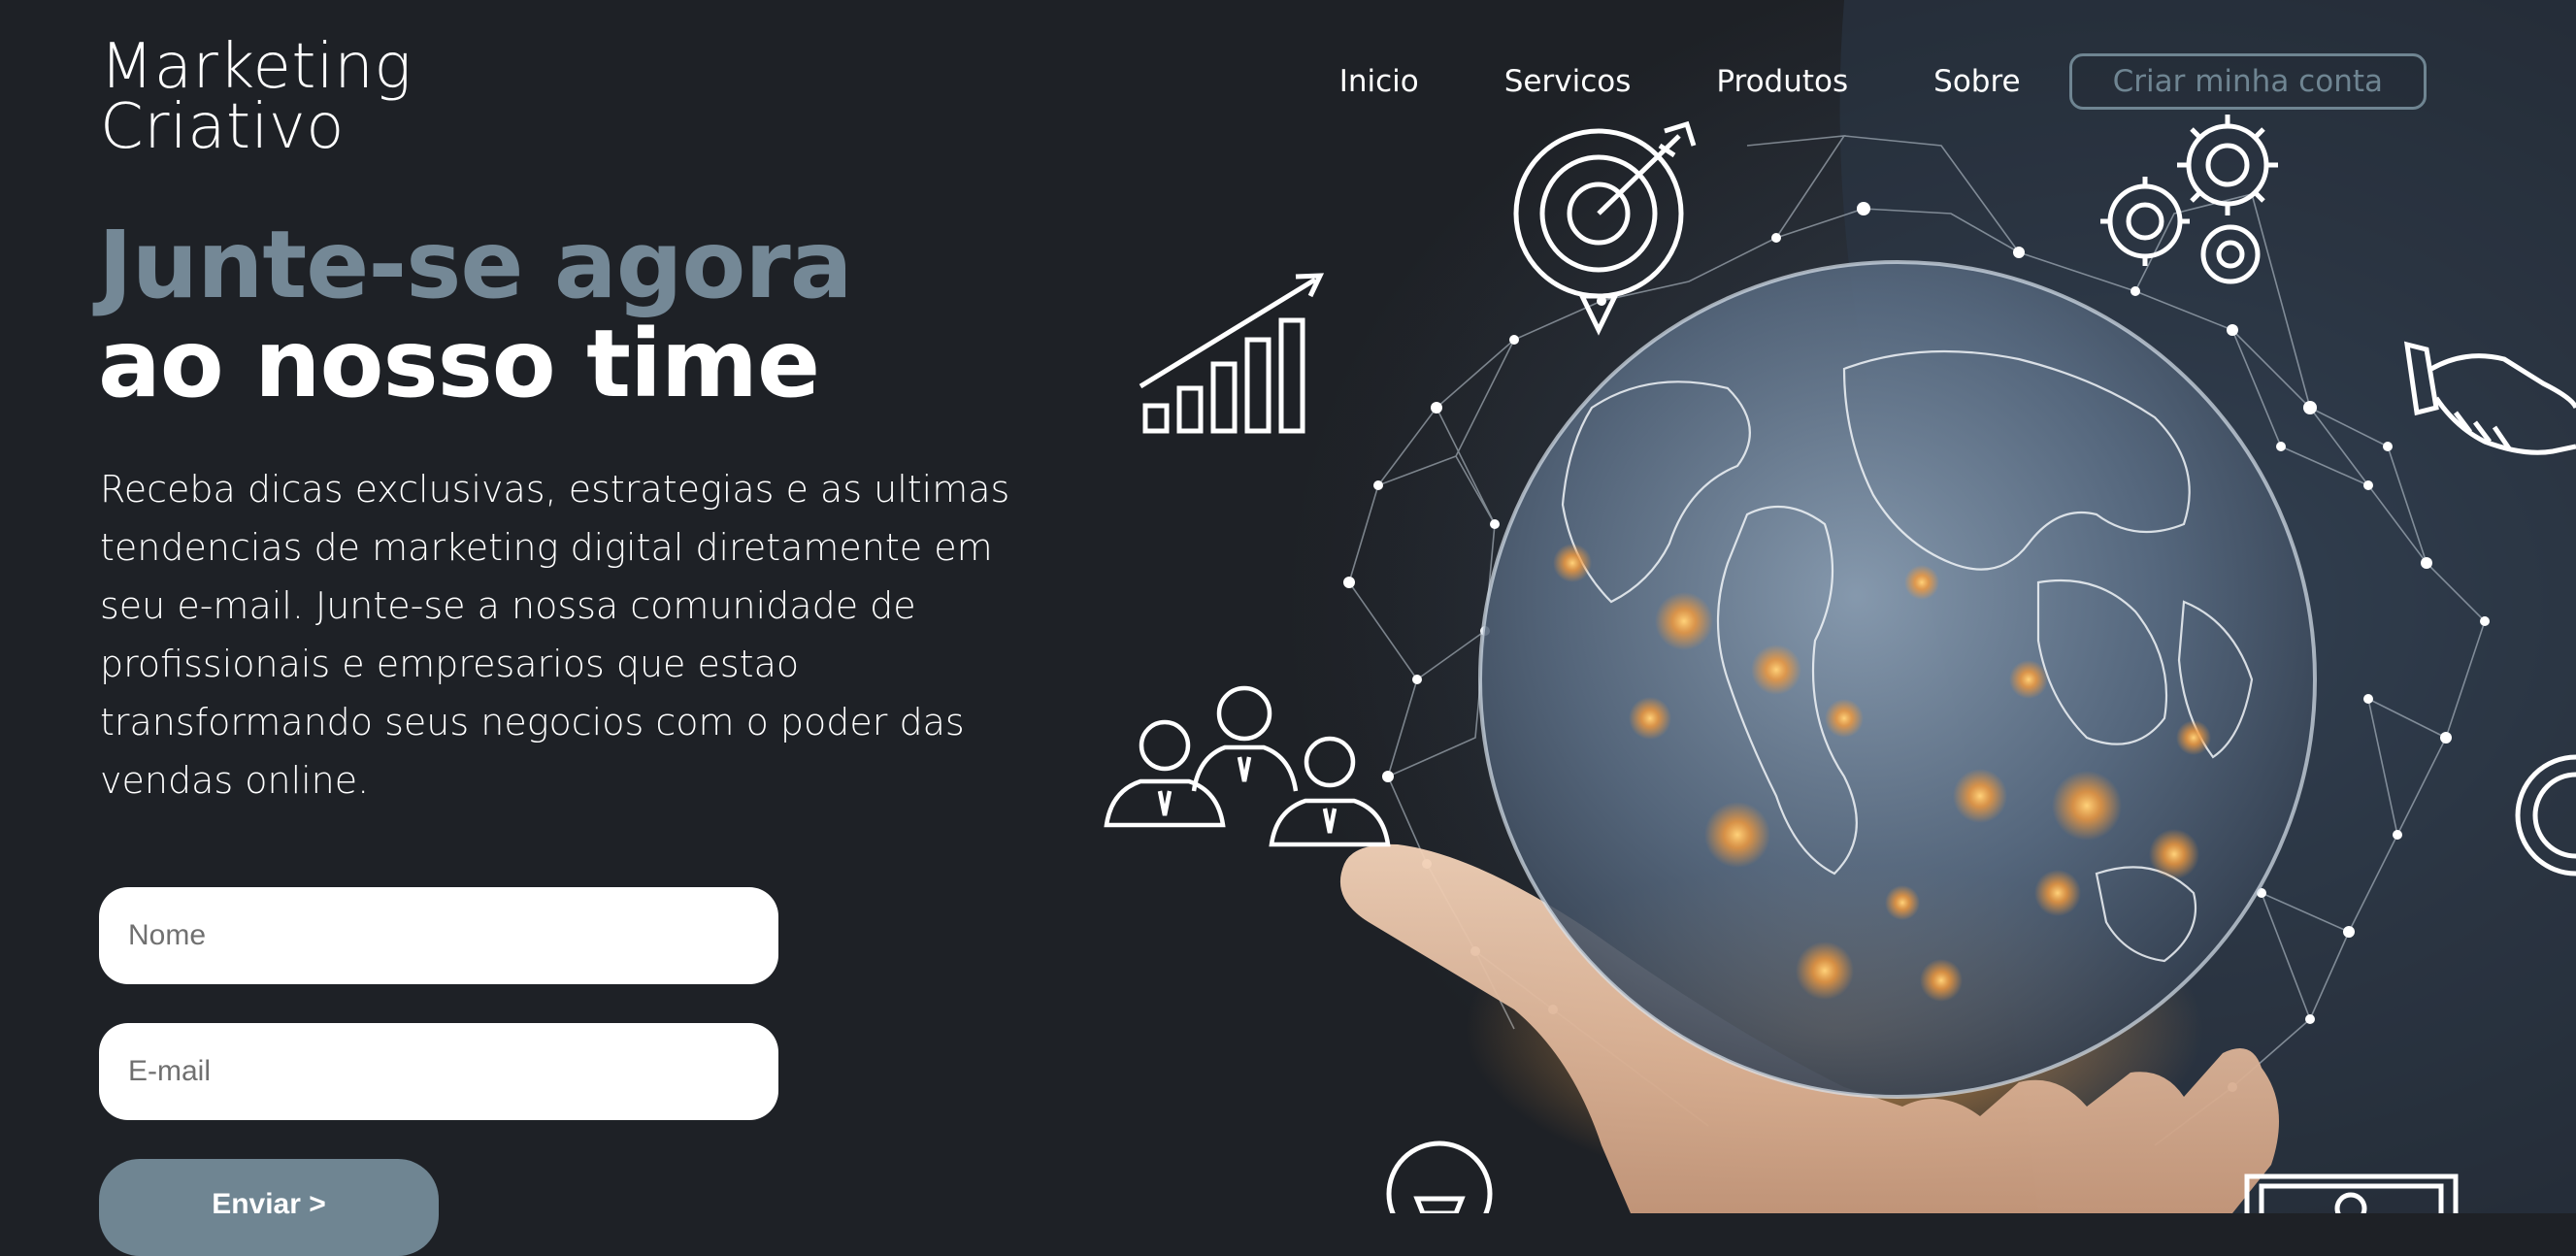  I want to click on name-input, so click(438, 935).